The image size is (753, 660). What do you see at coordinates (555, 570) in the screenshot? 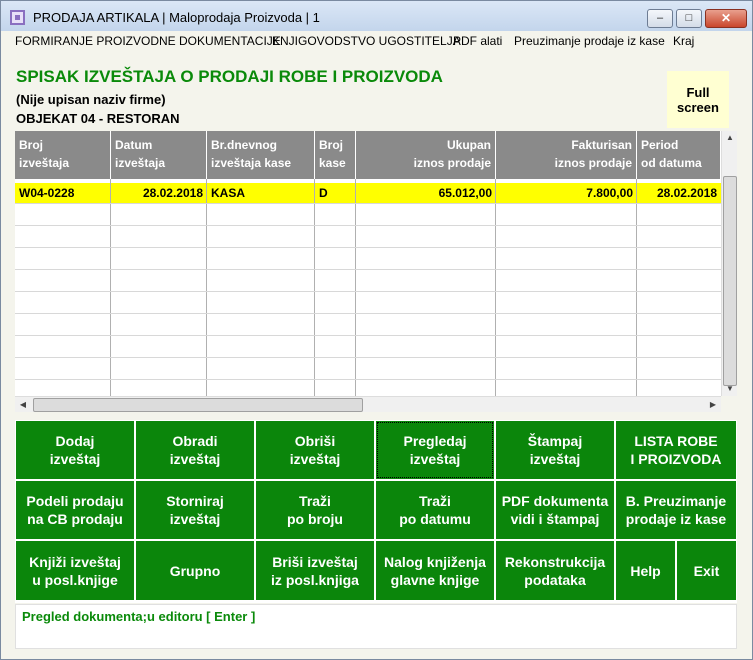
I see `rekonstrukcija-button: Rekonstrukcija podataka` at bounding box center [555, 570].